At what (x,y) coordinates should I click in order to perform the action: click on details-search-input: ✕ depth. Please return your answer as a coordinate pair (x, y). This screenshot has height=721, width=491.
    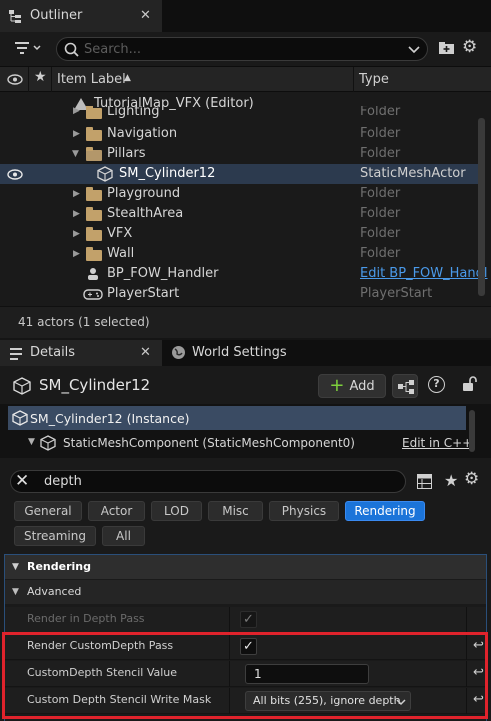
    Looking at the image, I should click on (208, 481).